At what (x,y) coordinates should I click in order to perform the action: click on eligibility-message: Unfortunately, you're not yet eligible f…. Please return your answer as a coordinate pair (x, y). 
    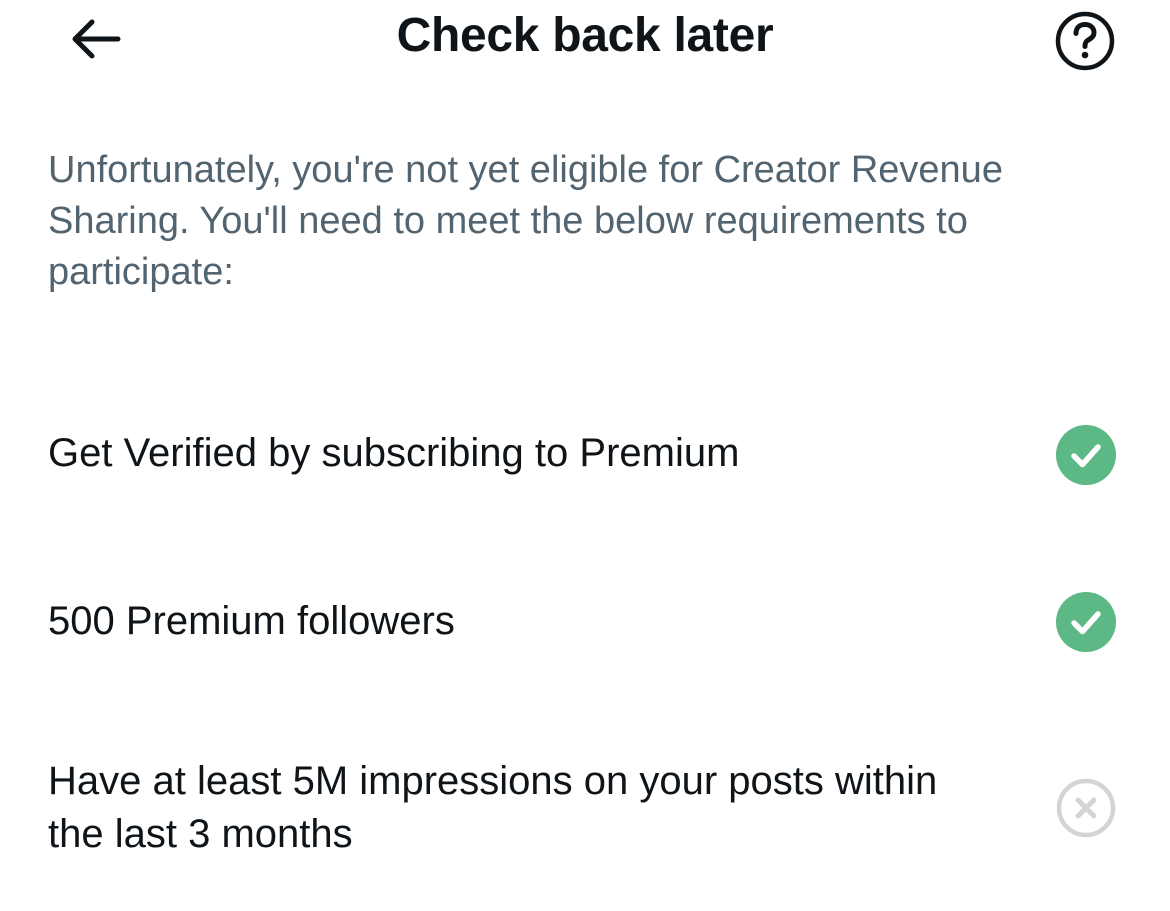
    Looking at the image, I should click on (525, 221).